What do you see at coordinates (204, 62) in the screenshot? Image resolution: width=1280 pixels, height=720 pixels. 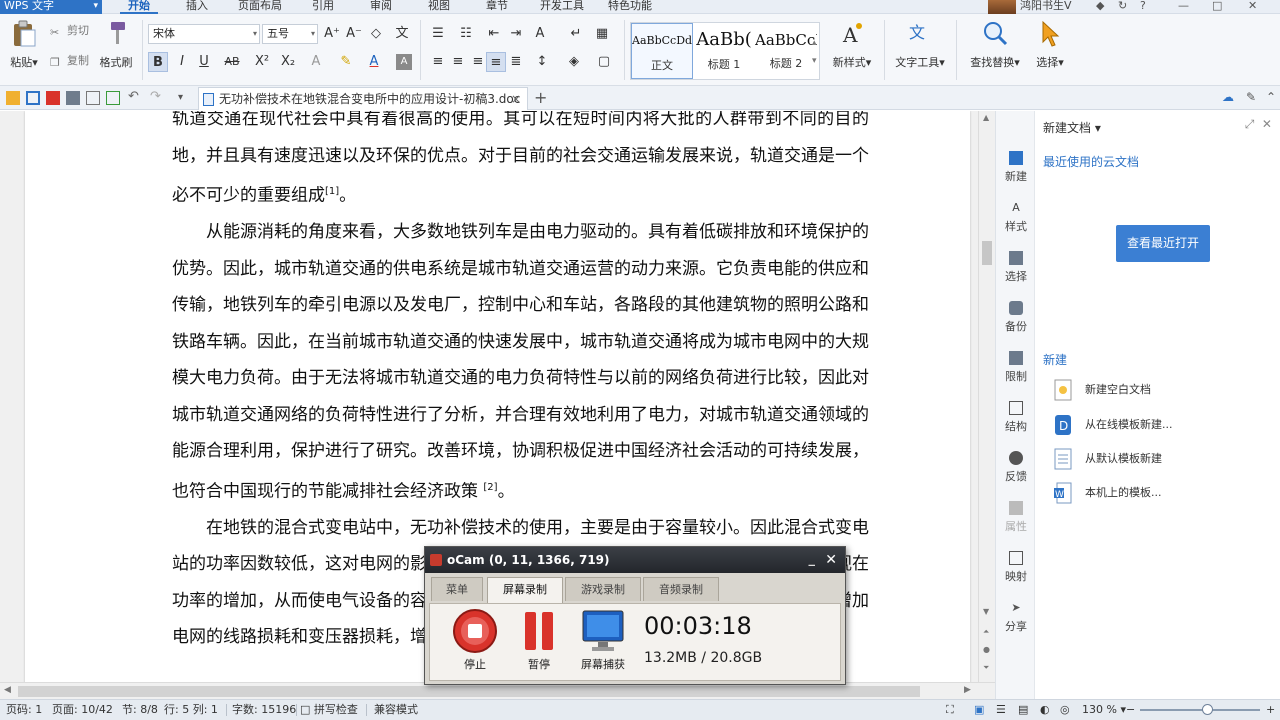 I see `underline-button: U` at bounding box center [204, 62].